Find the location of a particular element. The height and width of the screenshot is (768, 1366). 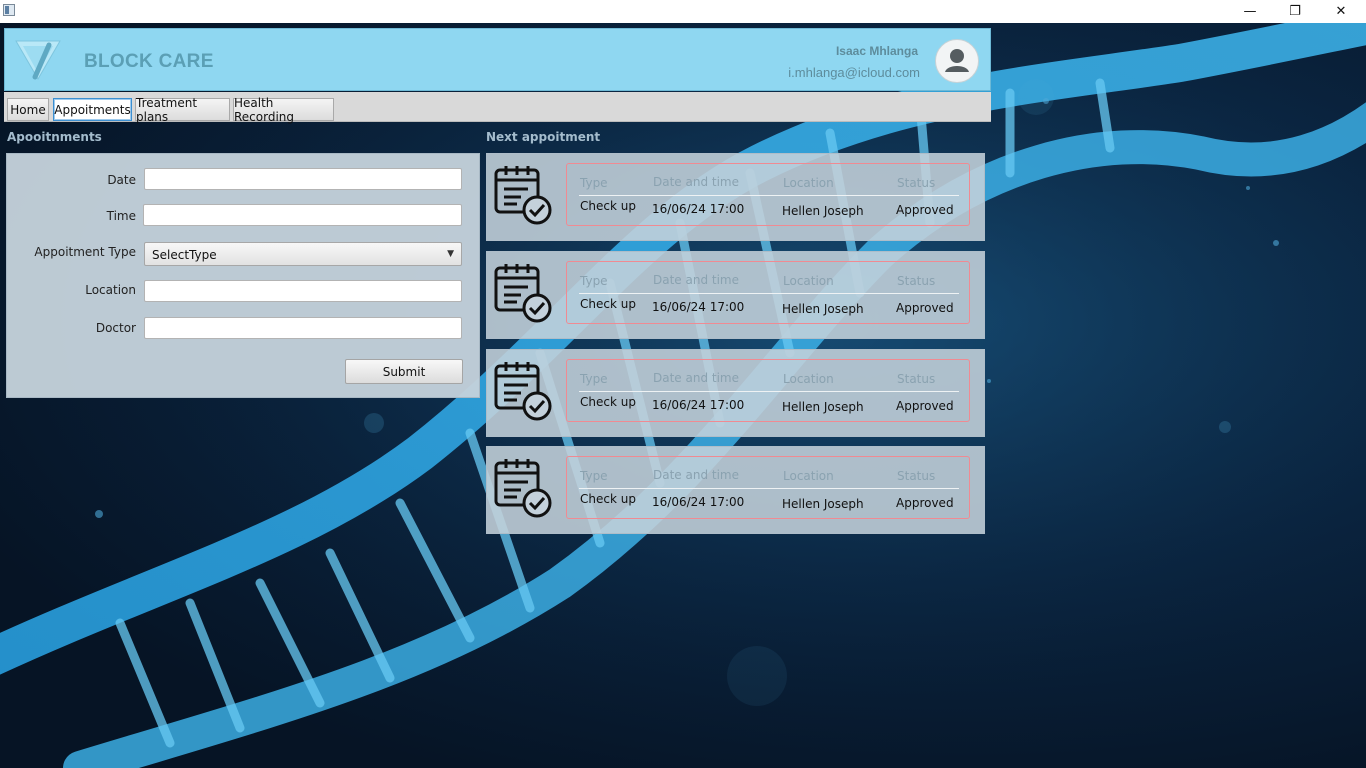

user-name: Isaac Mhlanga is located at coordinates (876, 51).